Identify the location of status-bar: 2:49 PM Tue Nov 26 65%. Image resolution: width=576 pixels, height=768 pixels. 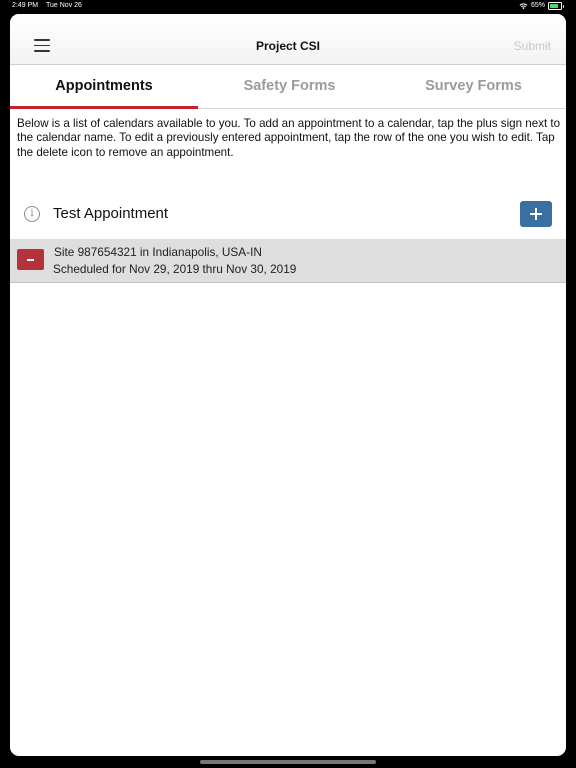
(288, 7).